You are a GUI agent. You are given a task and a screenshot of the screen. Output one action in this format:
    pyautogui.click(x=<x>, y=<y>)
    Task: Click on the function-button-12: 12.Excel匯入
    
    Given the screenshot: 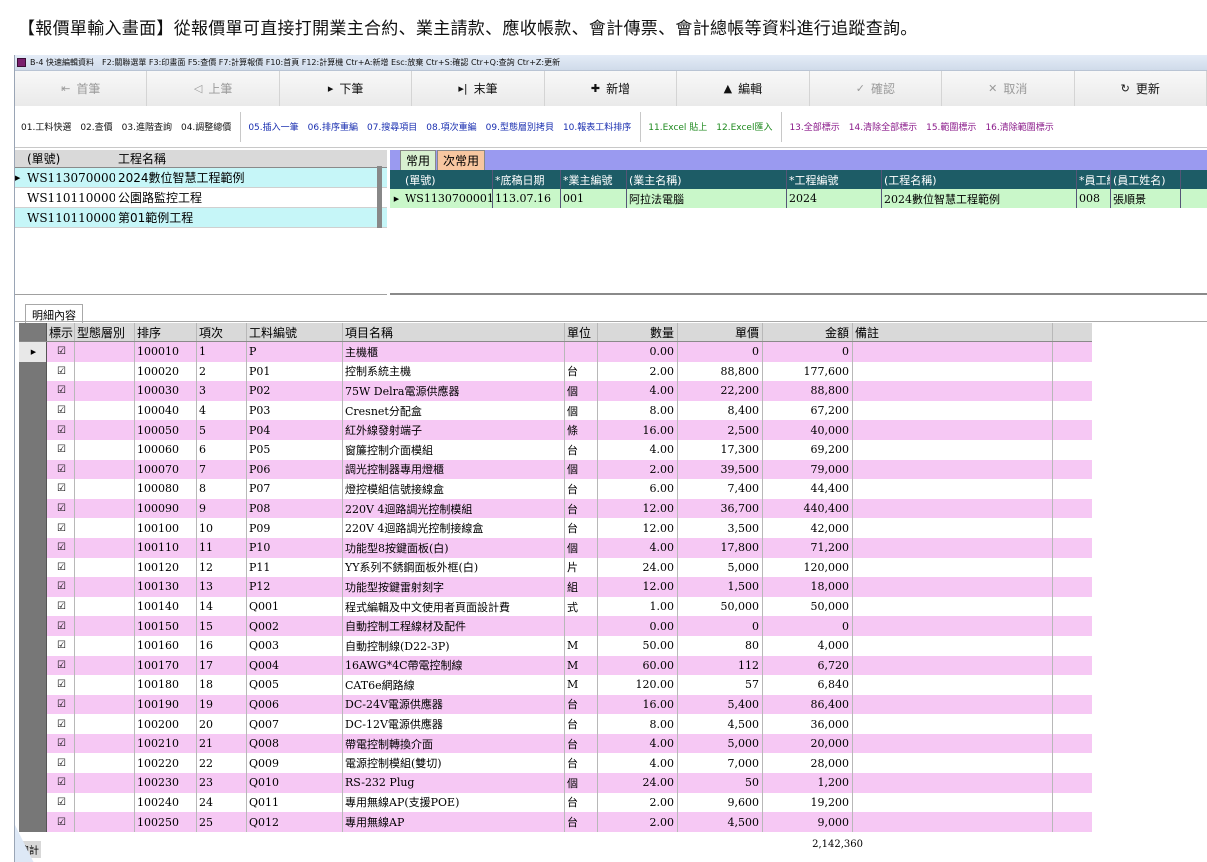 What is the action you would take?
    pyautogui.click(x=744, y=126)
    